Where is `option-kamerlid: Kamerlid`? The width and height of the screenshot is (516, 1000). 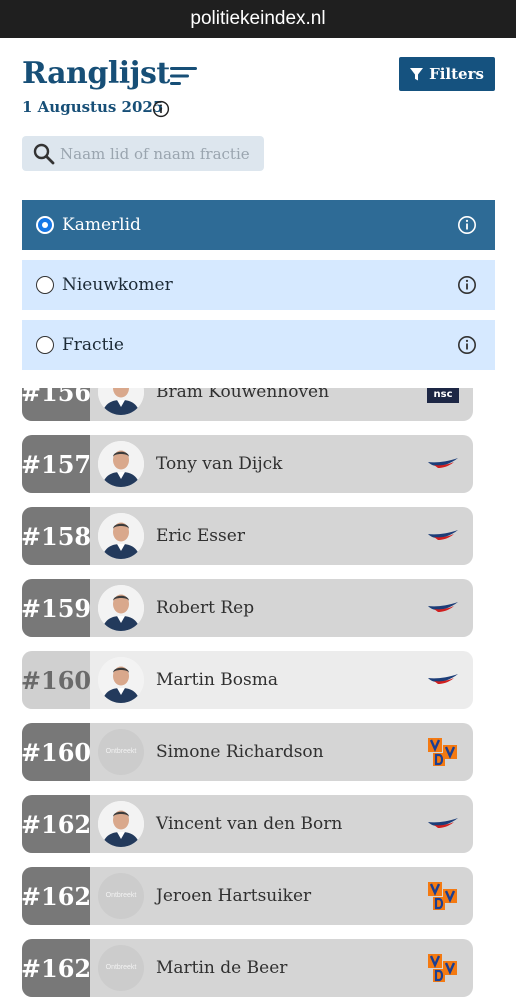
option-kamerlid: Kamerlid is located at coordinates (258, 225).